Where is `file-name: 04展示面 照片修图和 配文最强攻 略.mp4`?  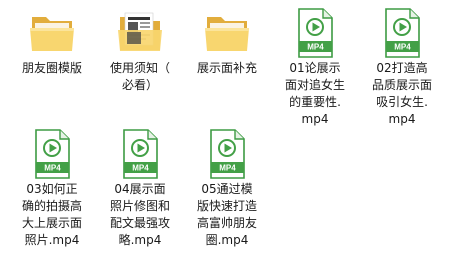
file-name: 04展示面 照片修图和 配文最强攻 略.mp4 is located at coordinates (139, 214).